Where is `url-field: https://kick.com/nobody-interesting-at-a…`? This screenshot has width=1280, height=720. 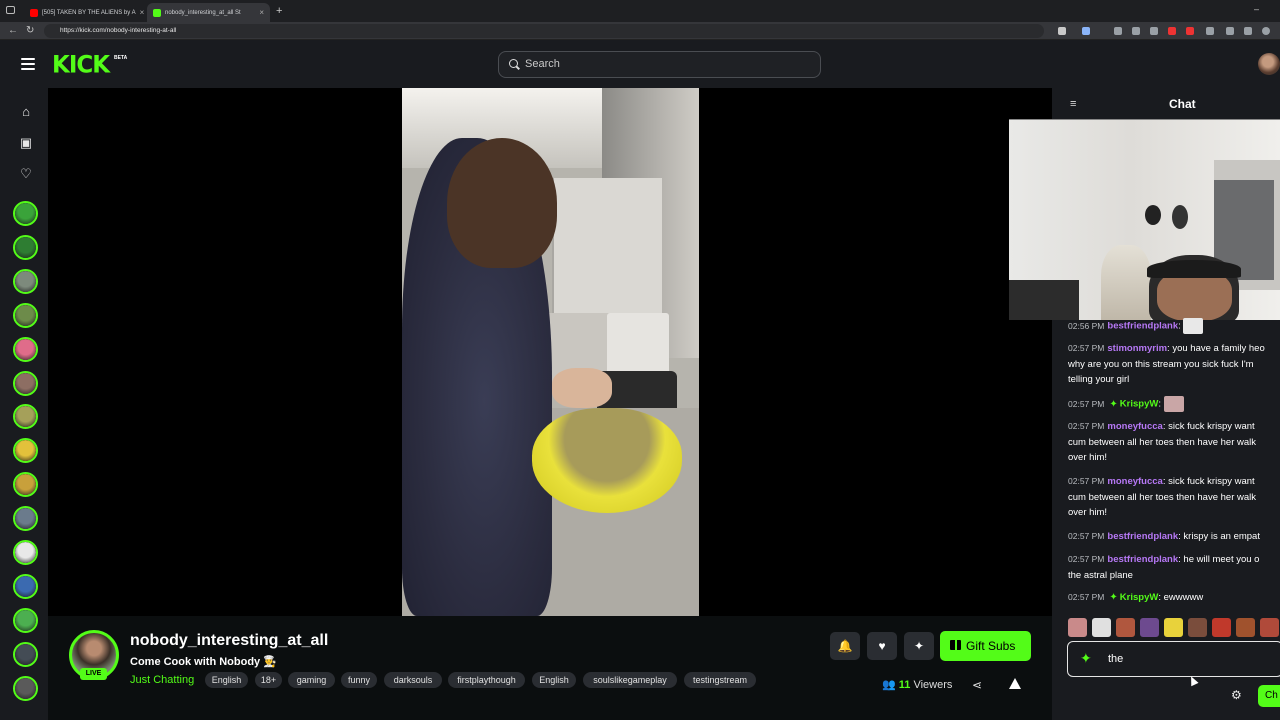 url-field: https://kick.com/nobody-interesting-at-a… is located at coordinates (544, 31).